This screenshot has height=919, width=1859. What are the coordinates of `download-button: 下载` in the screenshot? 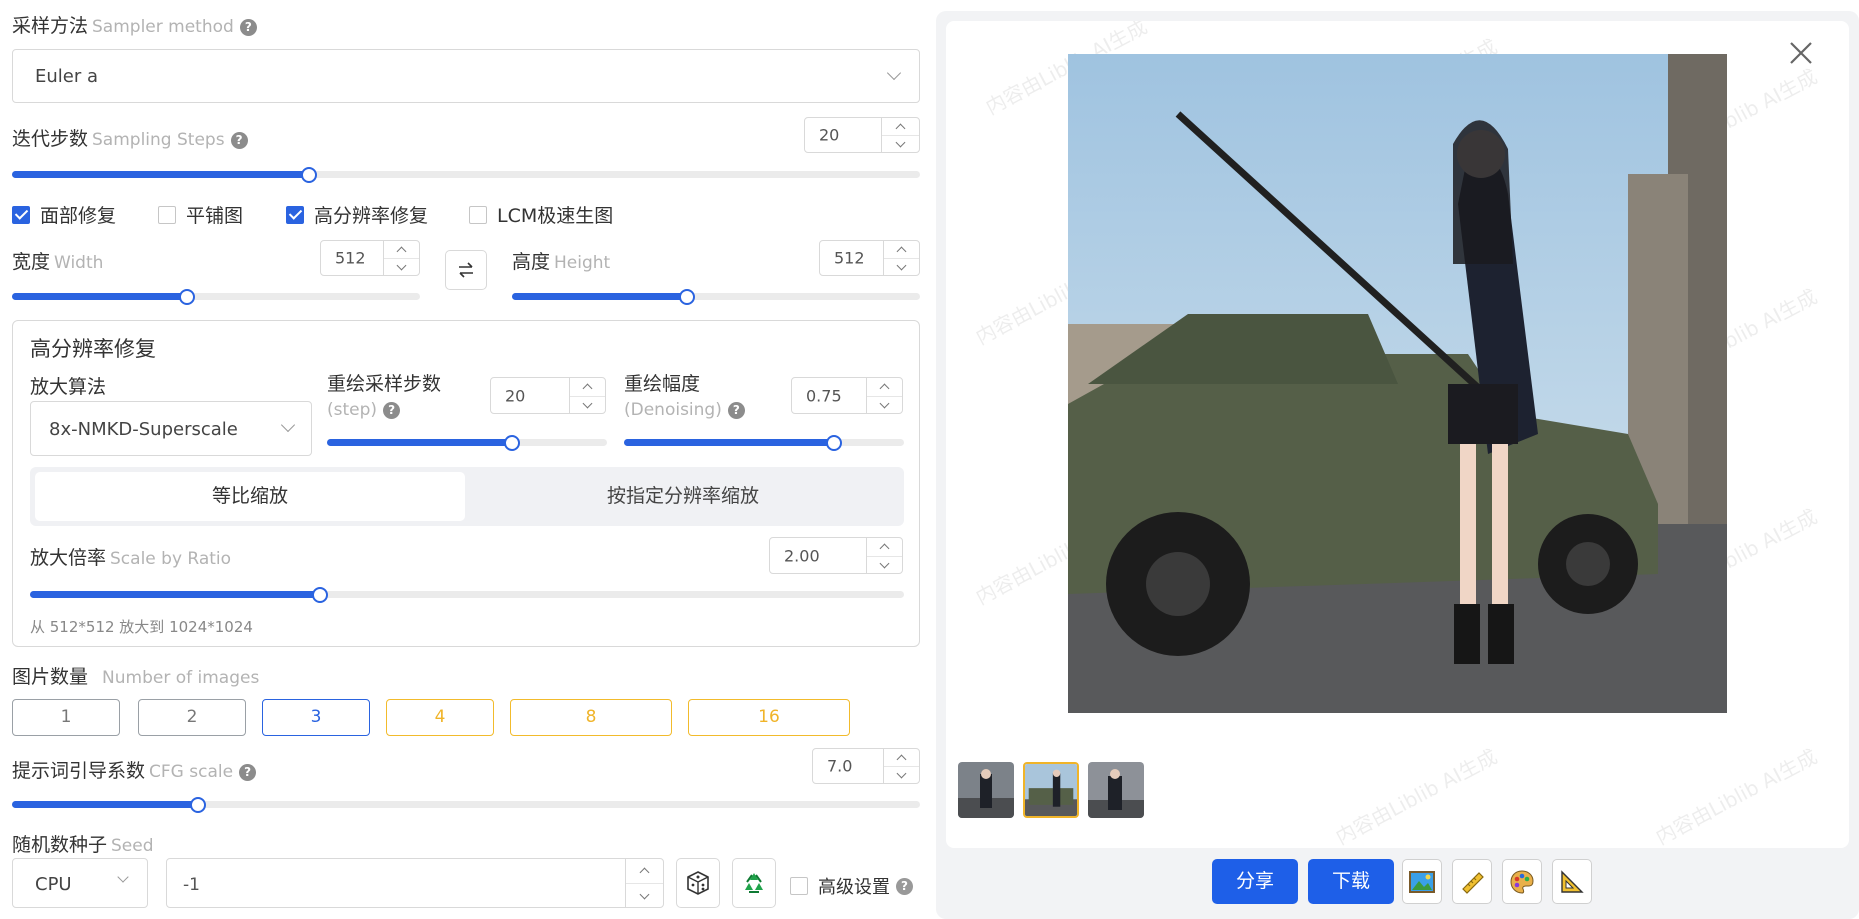 It's located at (1351, 881).